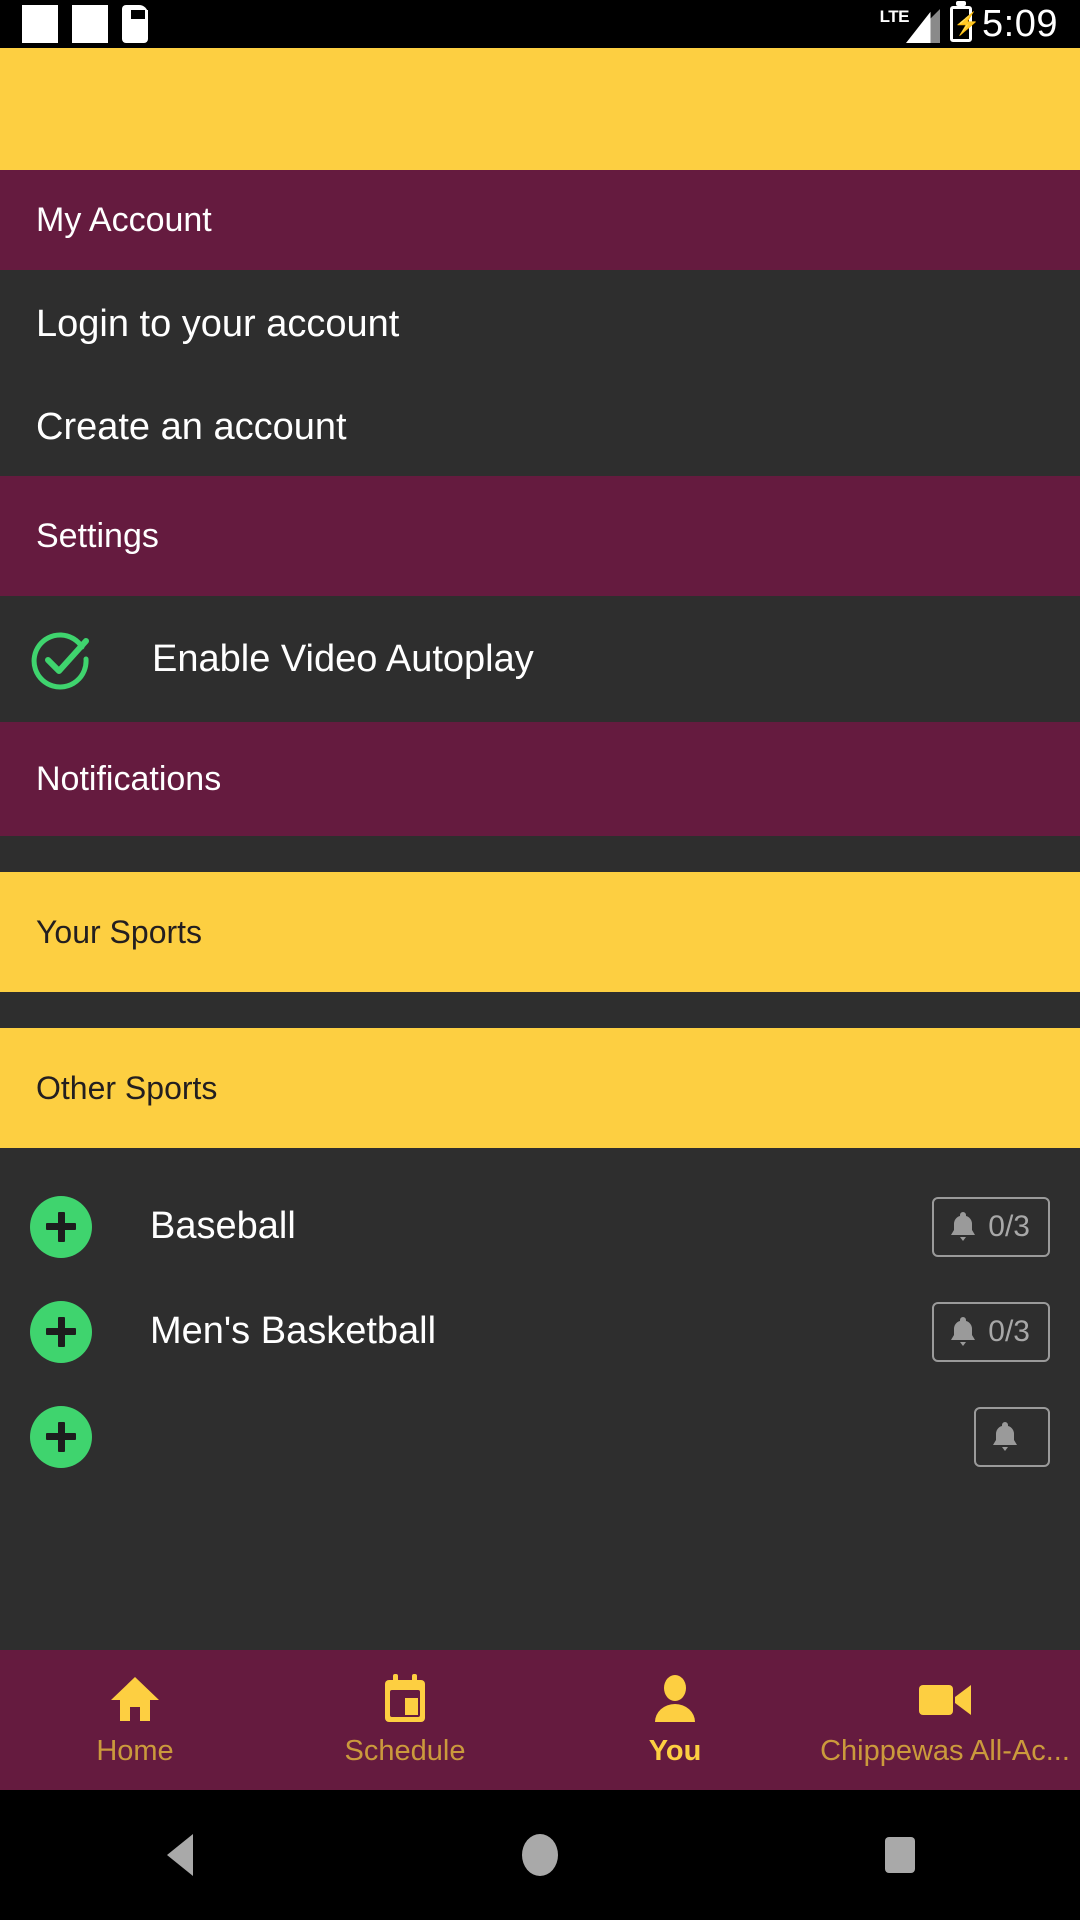  I want to click on status-bar-right-icons: LTE ⚡ 5:09, so click(969, 24).